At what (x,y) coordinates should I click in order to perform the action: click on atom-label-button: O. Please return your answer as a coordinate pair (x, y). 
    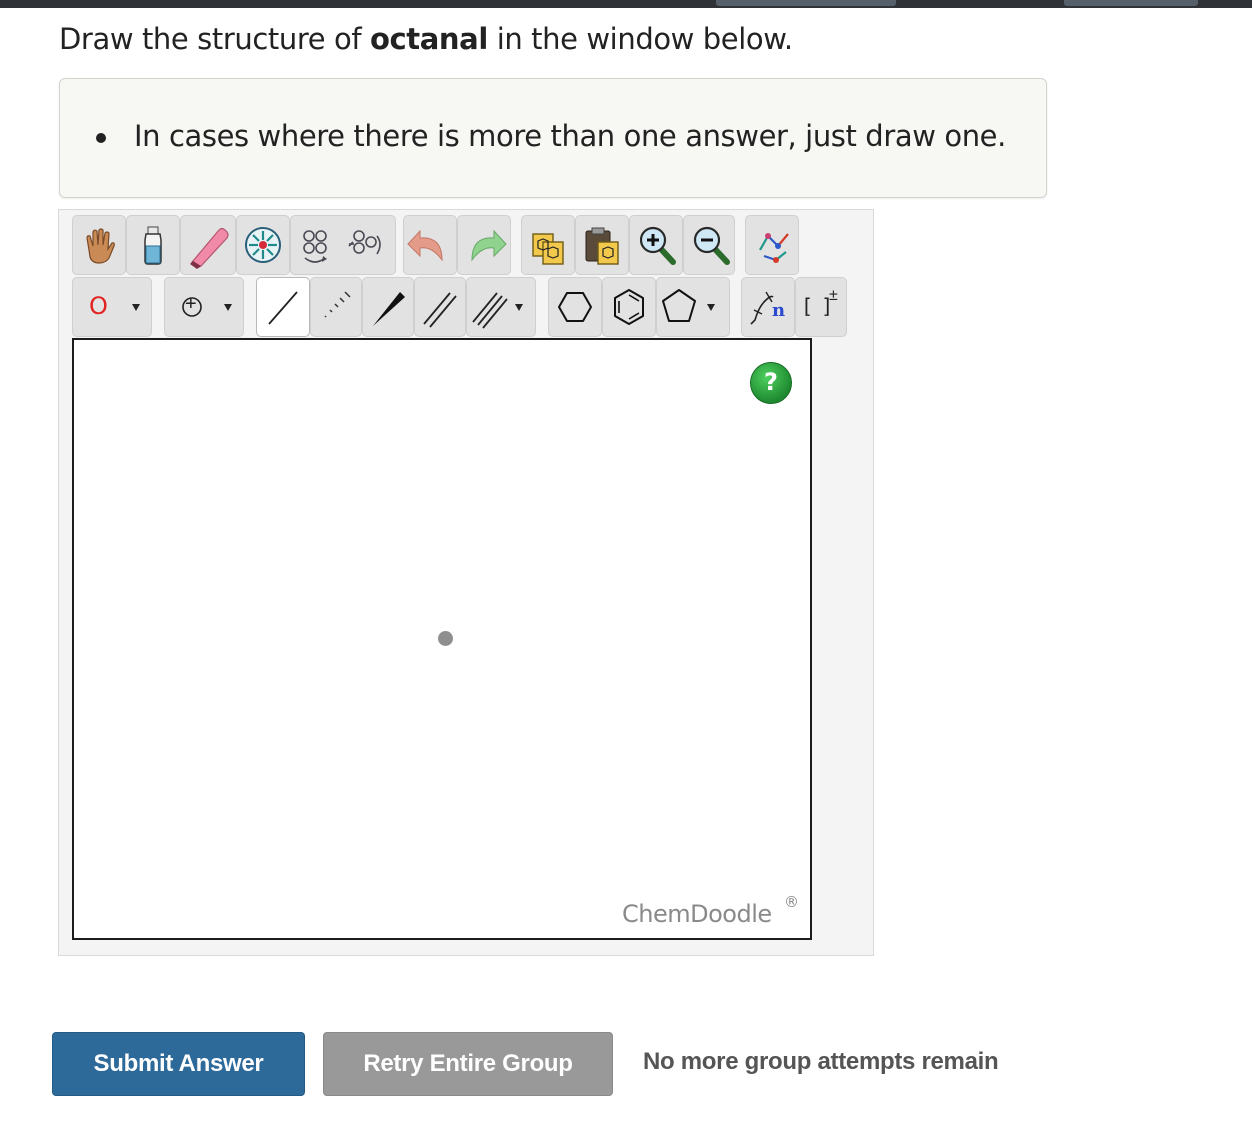
    Looking at the image, I should click on (112, 307).